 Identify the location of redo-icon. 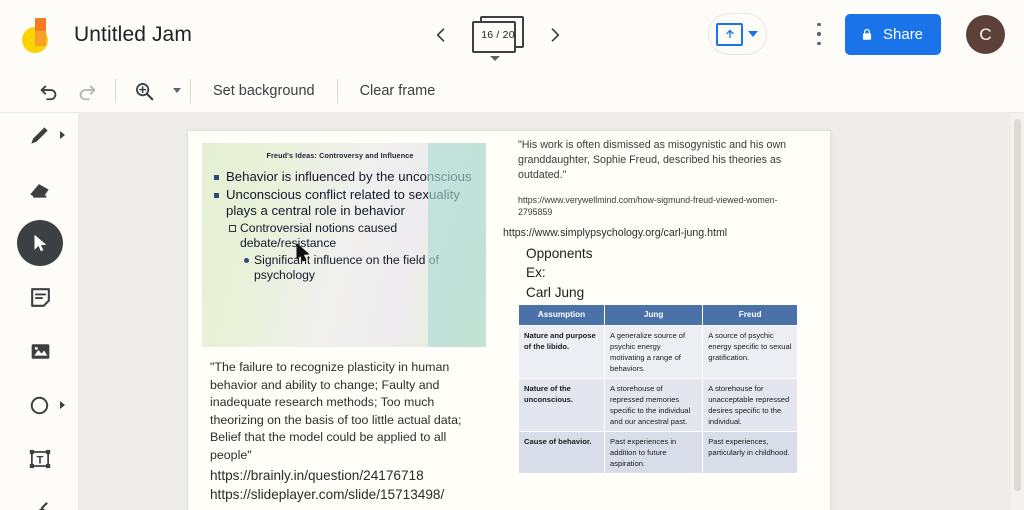
(87, 92).